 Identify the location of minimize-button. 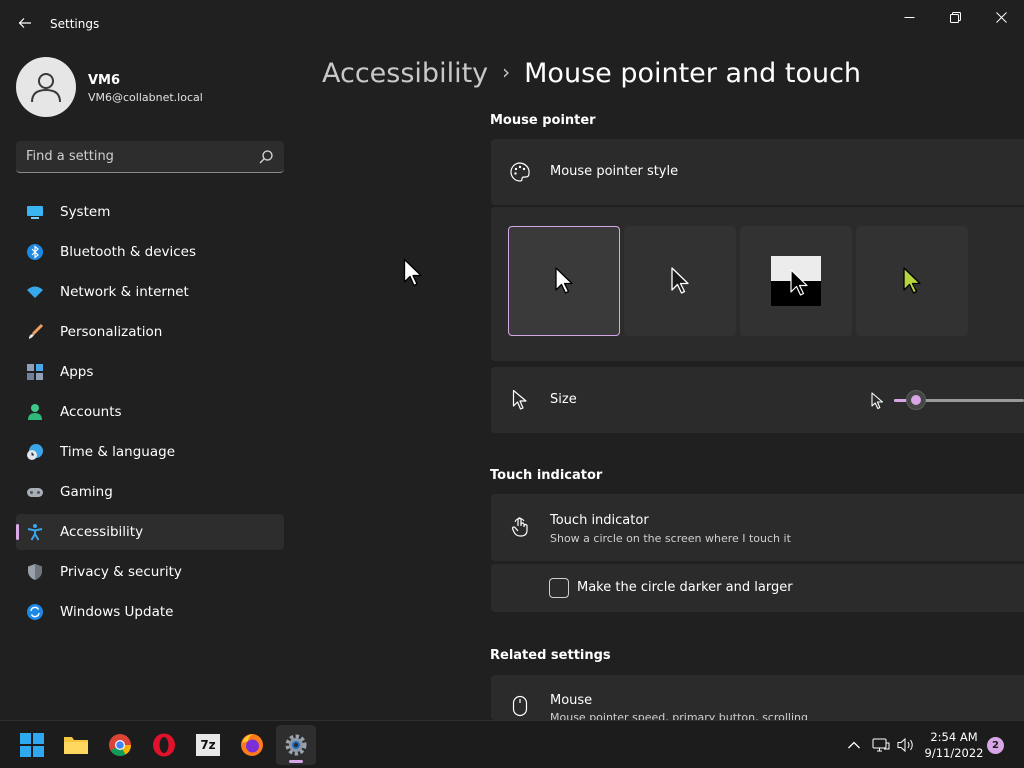
(909, 17).